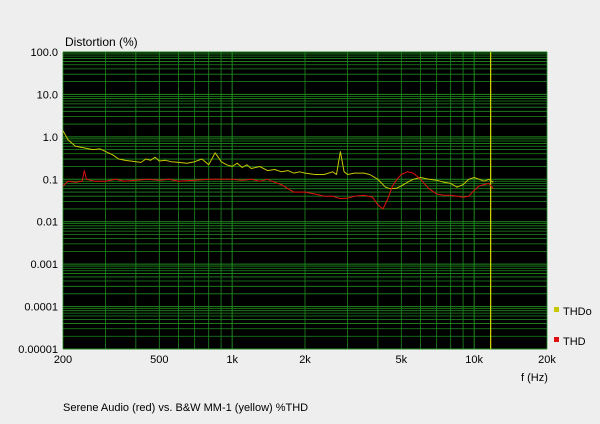 The height and width of the screenshot is (424, 600). I want to click on x-tick-label: 500, so click(159, 360).